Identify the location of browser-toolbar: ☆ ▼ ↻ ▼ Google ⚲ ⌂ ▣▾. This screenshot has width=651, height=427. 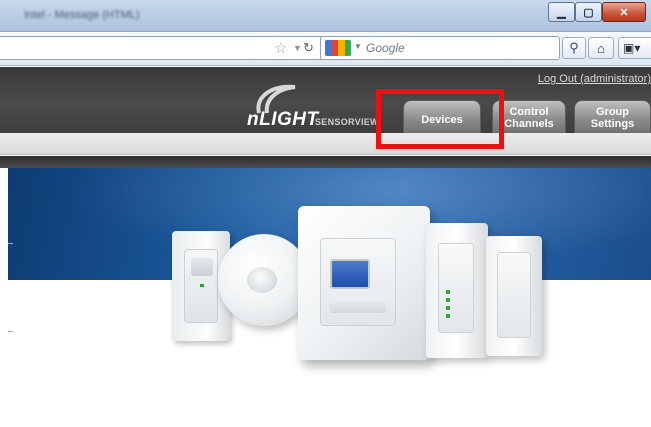
(325, 49).